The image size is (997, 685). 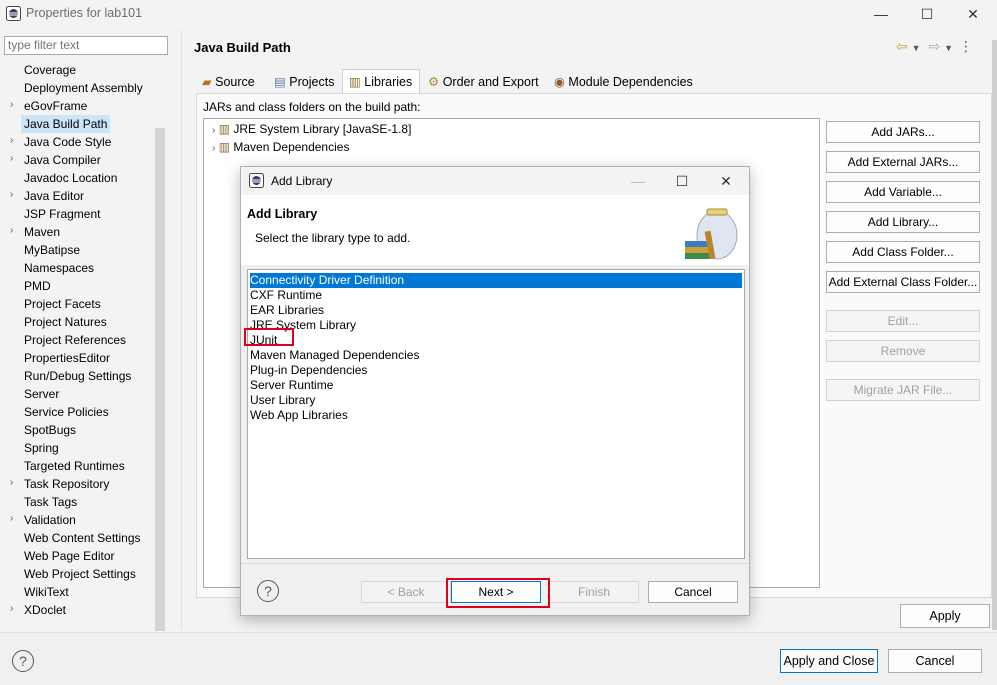 I want to click on tree-item: Web Page Editor, so click(x=69, y=556).